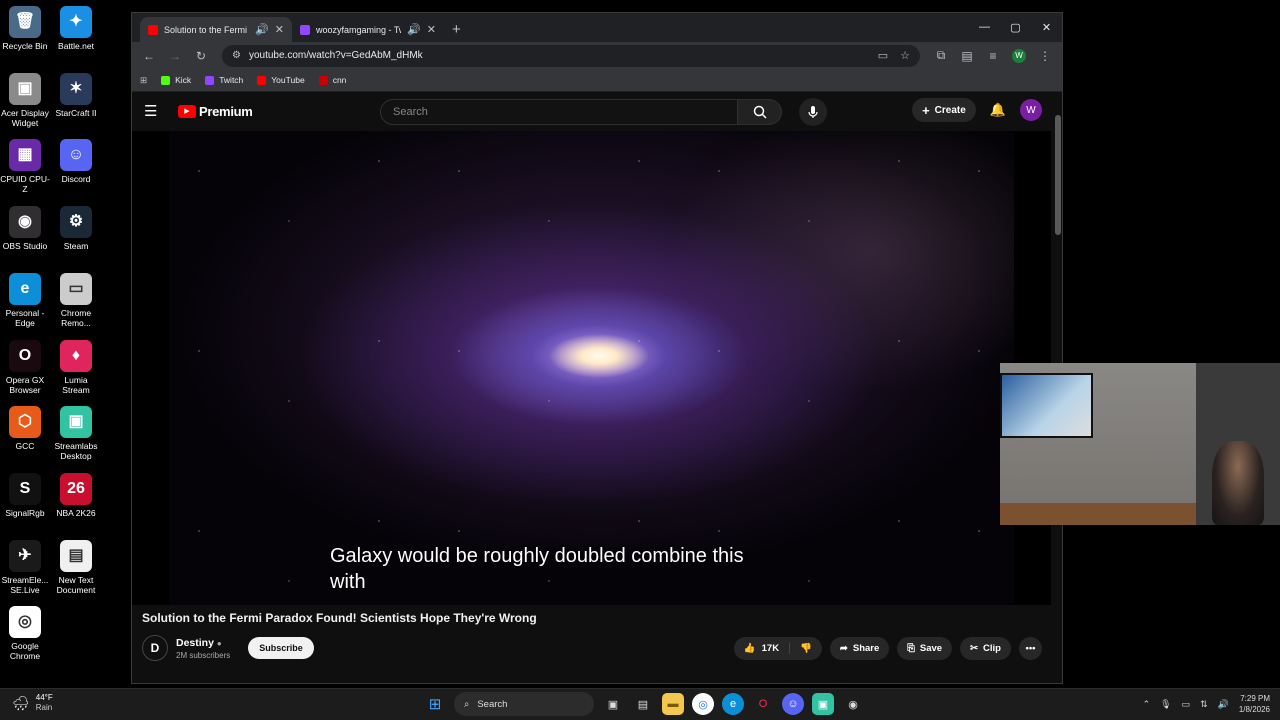  What do you see at coordinates (984, 27) in the screenshot?
I see `minimize-icon: —` at bounding box center [984, 27].